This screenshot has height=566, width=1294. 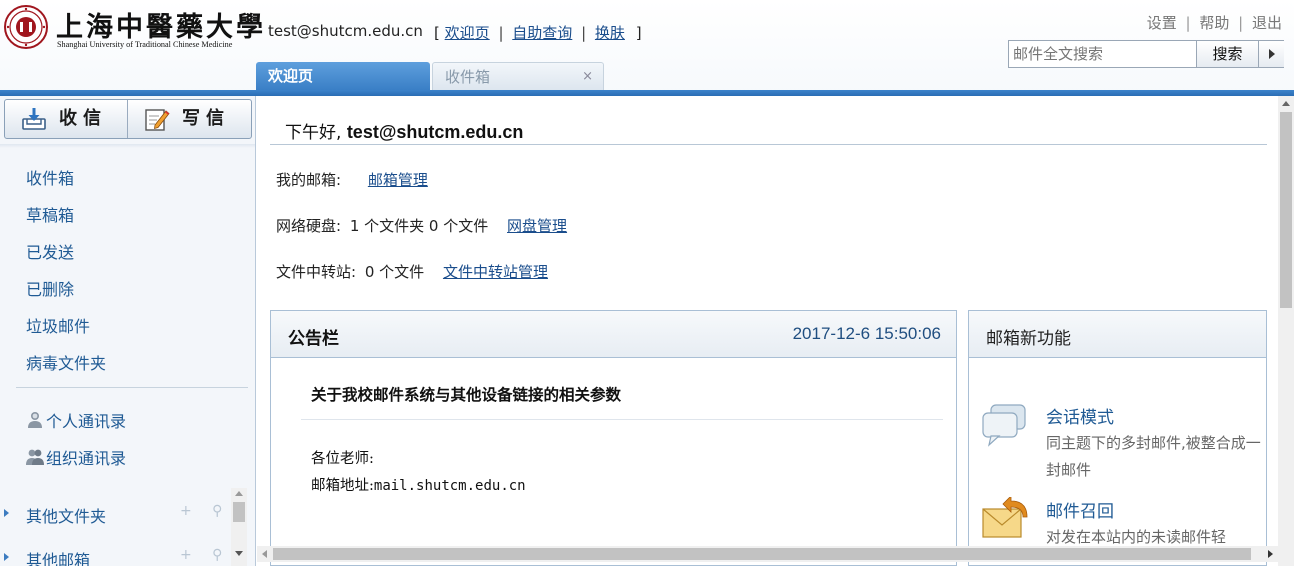 I want to click on notice-title: 公告栏, so click(x=313, y=339).